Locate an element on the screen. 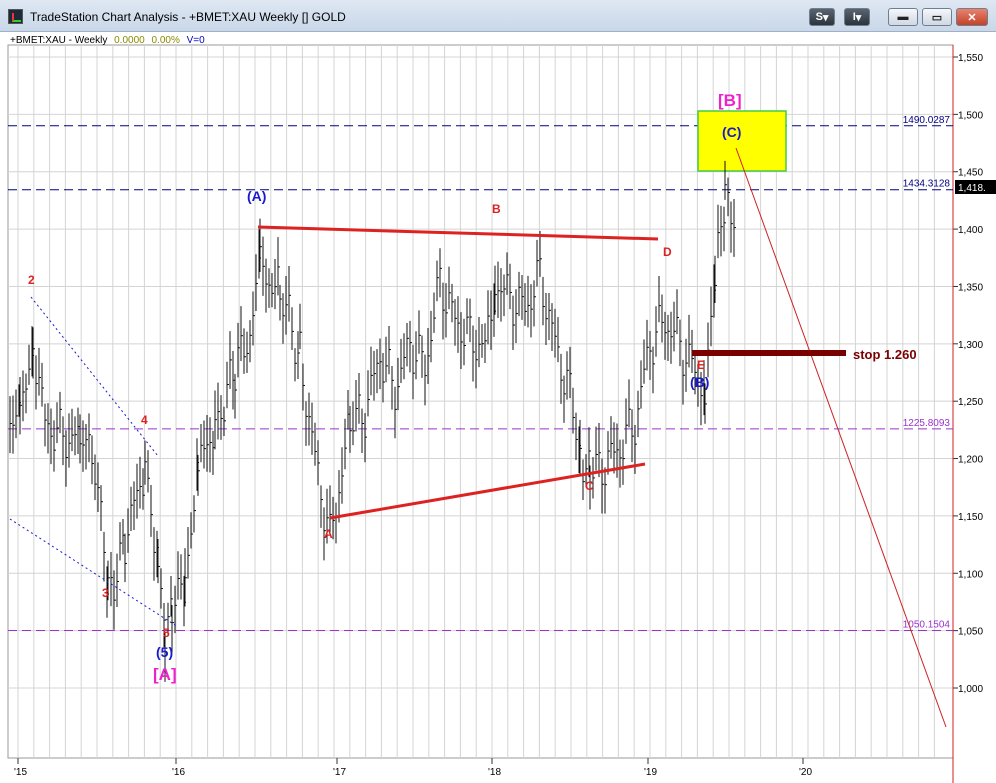 Image resolution: width=996 pixels, height=783 pixels. y-tick-label: 1,500 is located at coordinates (970, 115).